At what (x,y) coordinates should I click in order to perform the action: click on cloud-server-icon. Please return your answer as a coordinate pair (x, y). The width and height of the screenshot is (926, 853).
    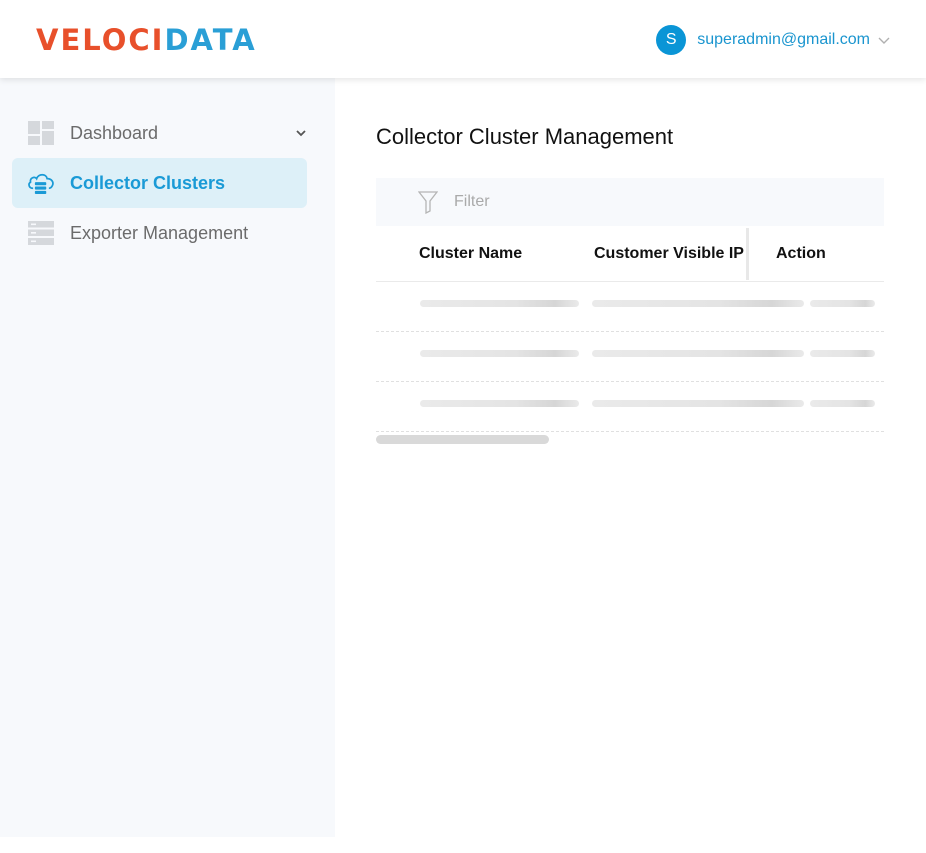
    Looking at the image, I should click on (41, 183).